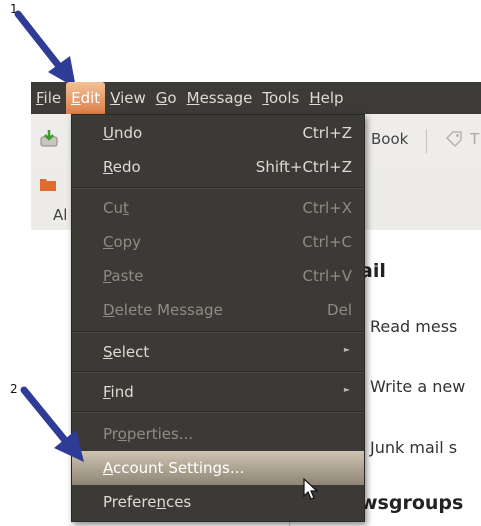 This screenshot has height=526, width=481. What do you see at coordinates (218, 276) in the screenshot?
I see `menu-item-paste: Paste Ctrl+V` at bounding box center [218, 276].